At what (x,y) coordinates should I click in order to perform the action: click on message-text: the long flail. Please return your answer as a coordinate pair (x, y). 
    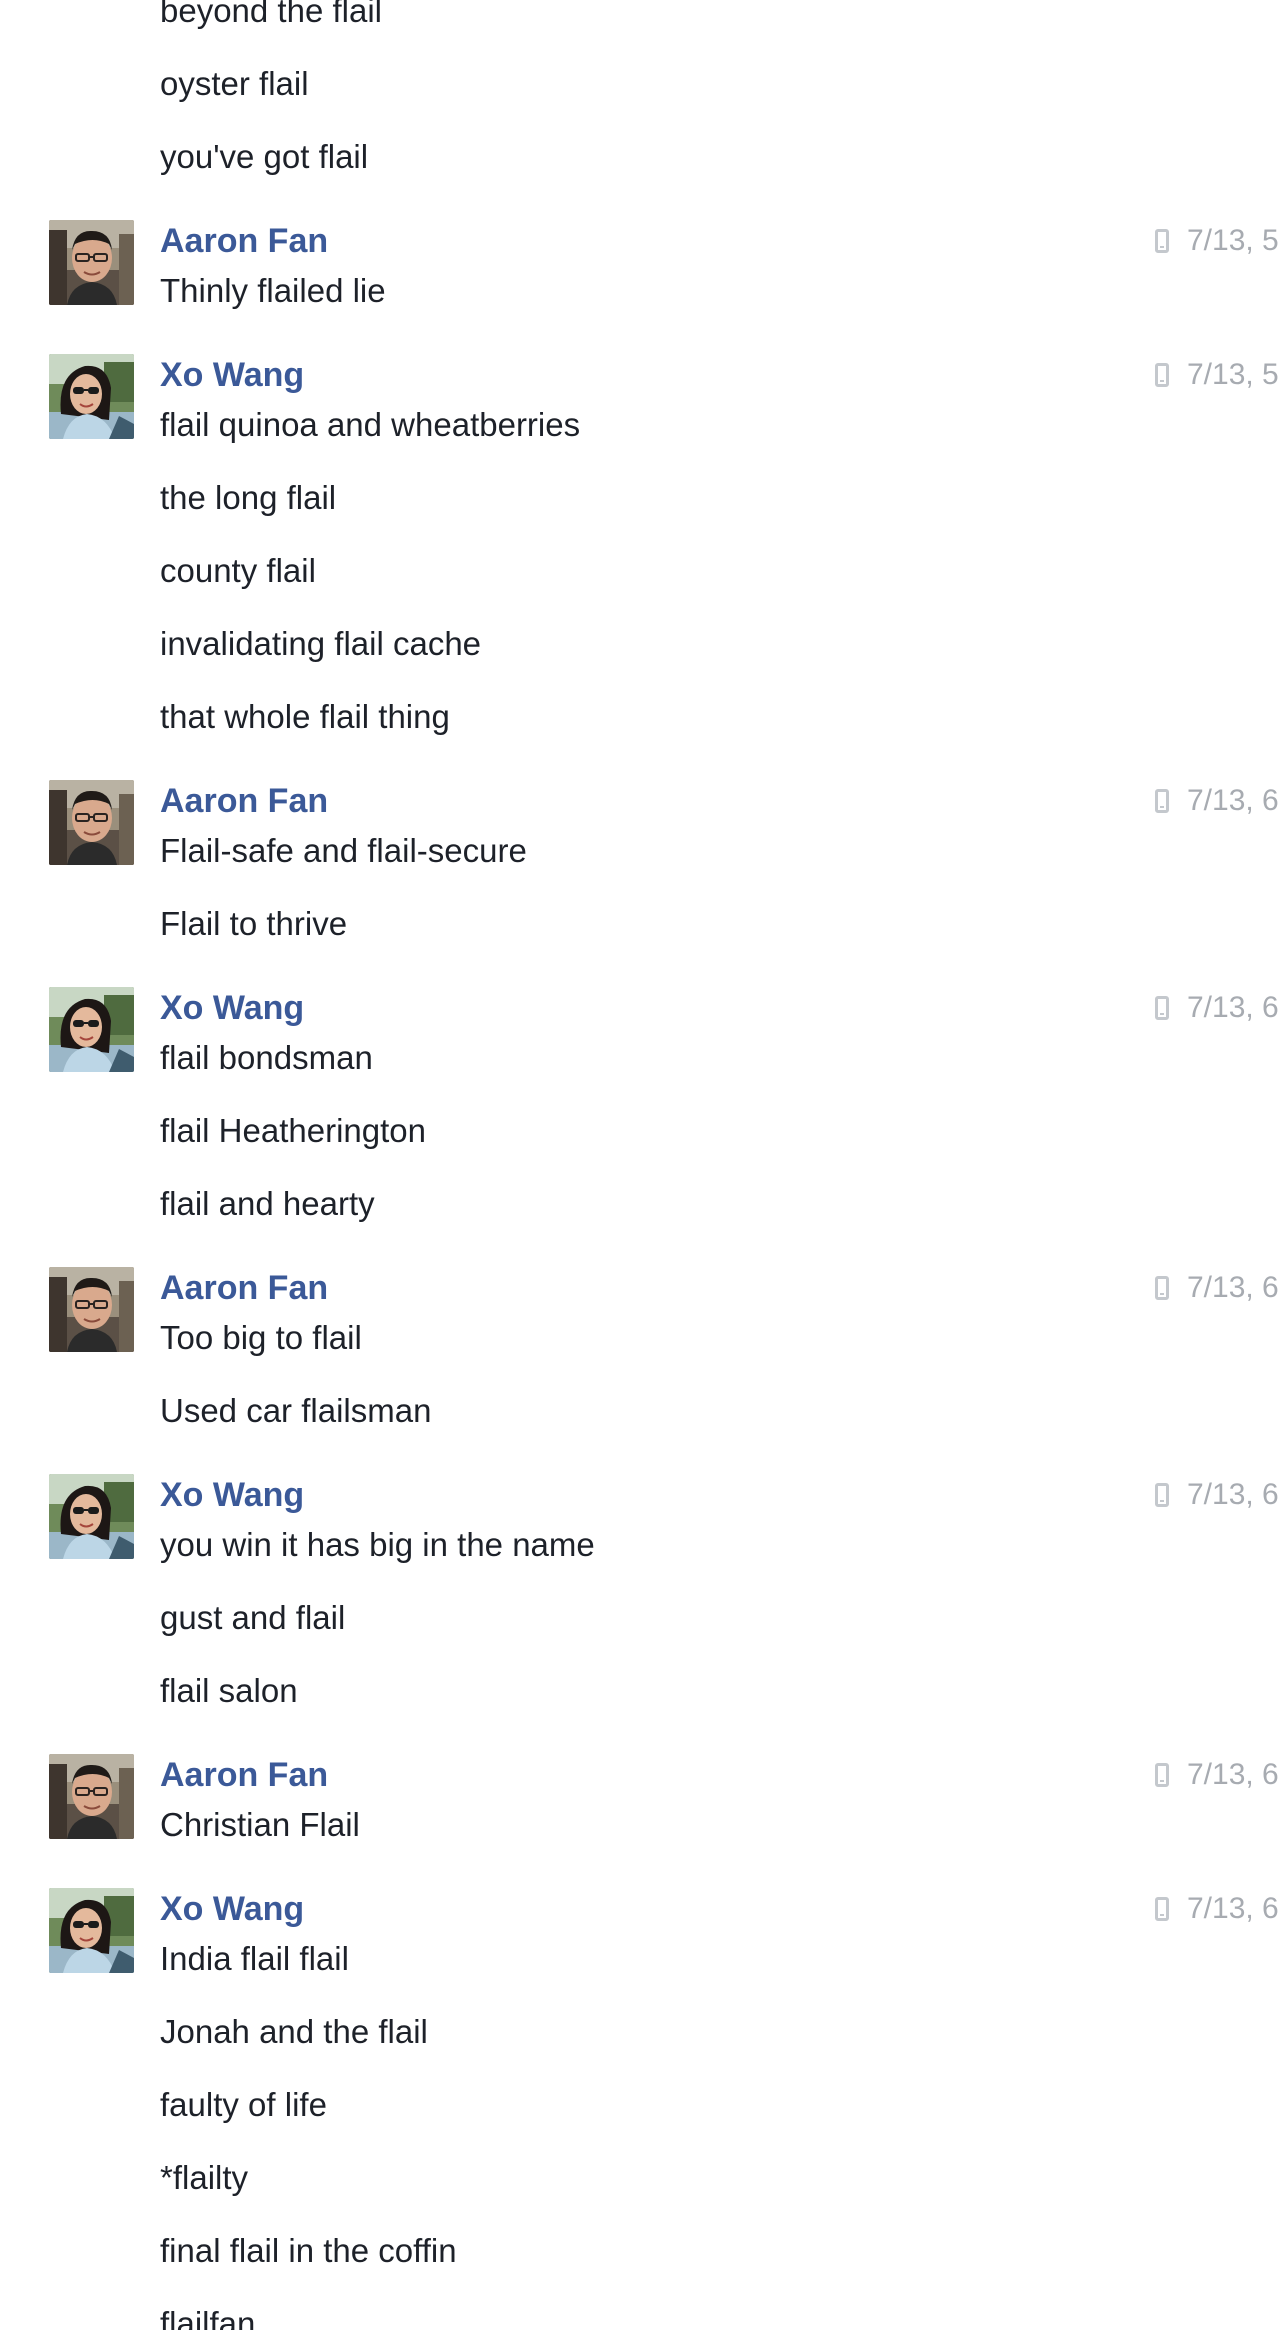
    Looking at the image, I should click on (248, 497).